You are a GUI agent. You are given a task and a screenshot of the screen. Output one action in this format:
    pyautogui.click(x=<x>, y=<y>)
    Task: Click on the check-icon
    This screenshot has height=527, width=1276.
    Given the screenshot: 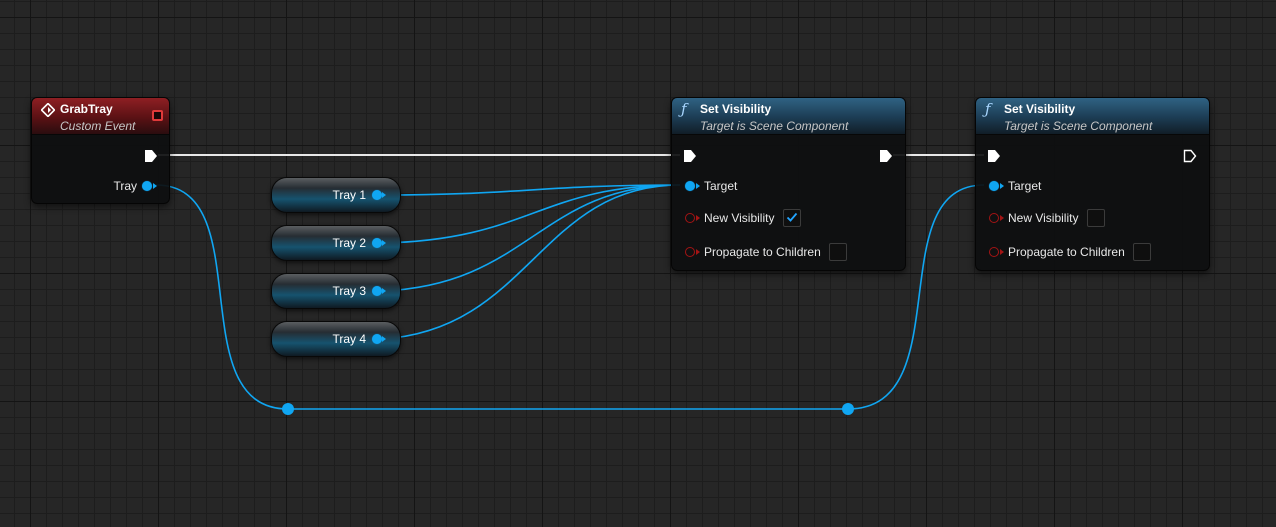 What is the action you would take?
    pyautogui.click(x=792, y=217)
    